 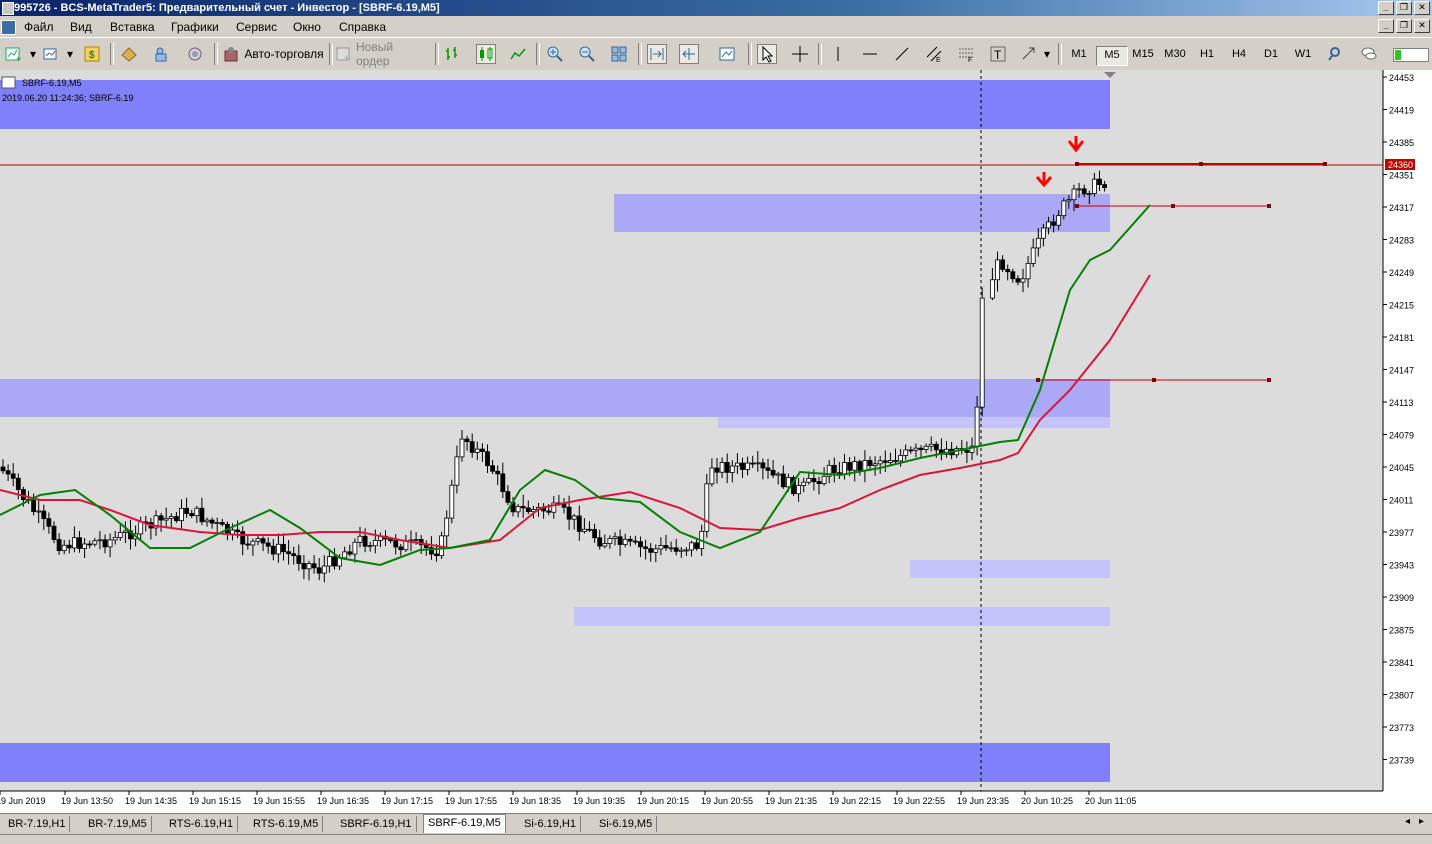 What do you see at coordinates (1336, 54) in the screenshot?
I see `search-icon` at bounding box center [1336, 54].